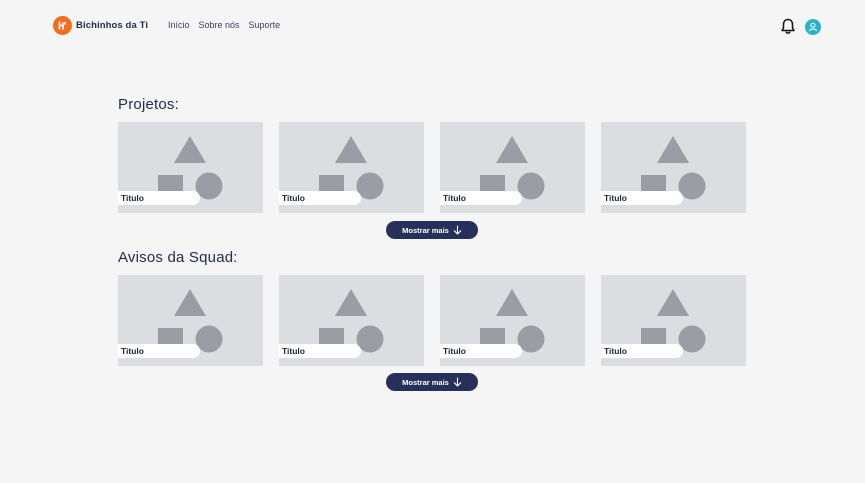 This screenshot has height=483, width=865. Describe the element at coordinates (813, 27) in the screenshot. I see `user-icon` at that location.